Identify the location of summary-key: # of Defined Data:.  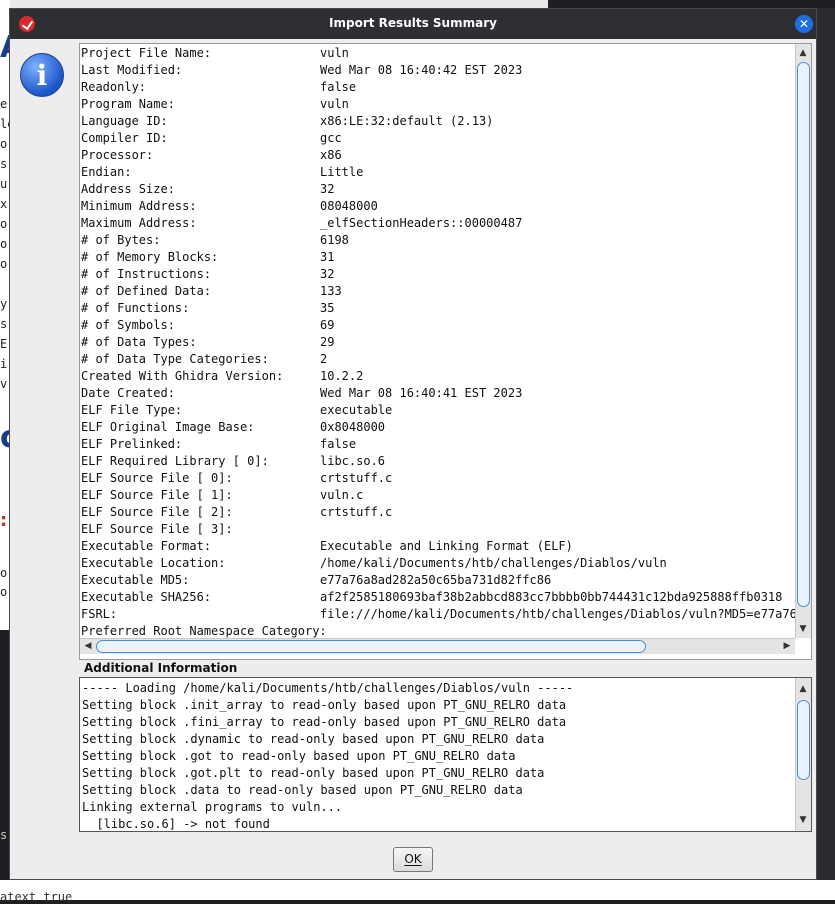
(146, 291).